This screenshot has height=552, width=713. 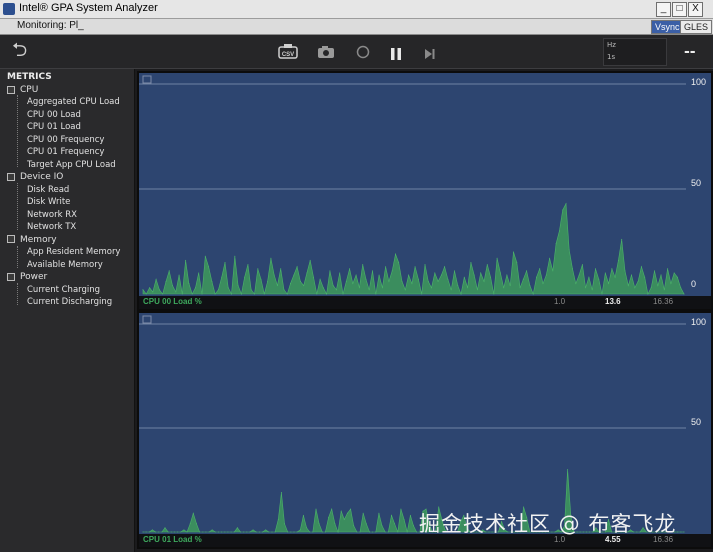 I want to click on metric-cpu-00-load: CPU 00 Load, so click(x=54, y=115).